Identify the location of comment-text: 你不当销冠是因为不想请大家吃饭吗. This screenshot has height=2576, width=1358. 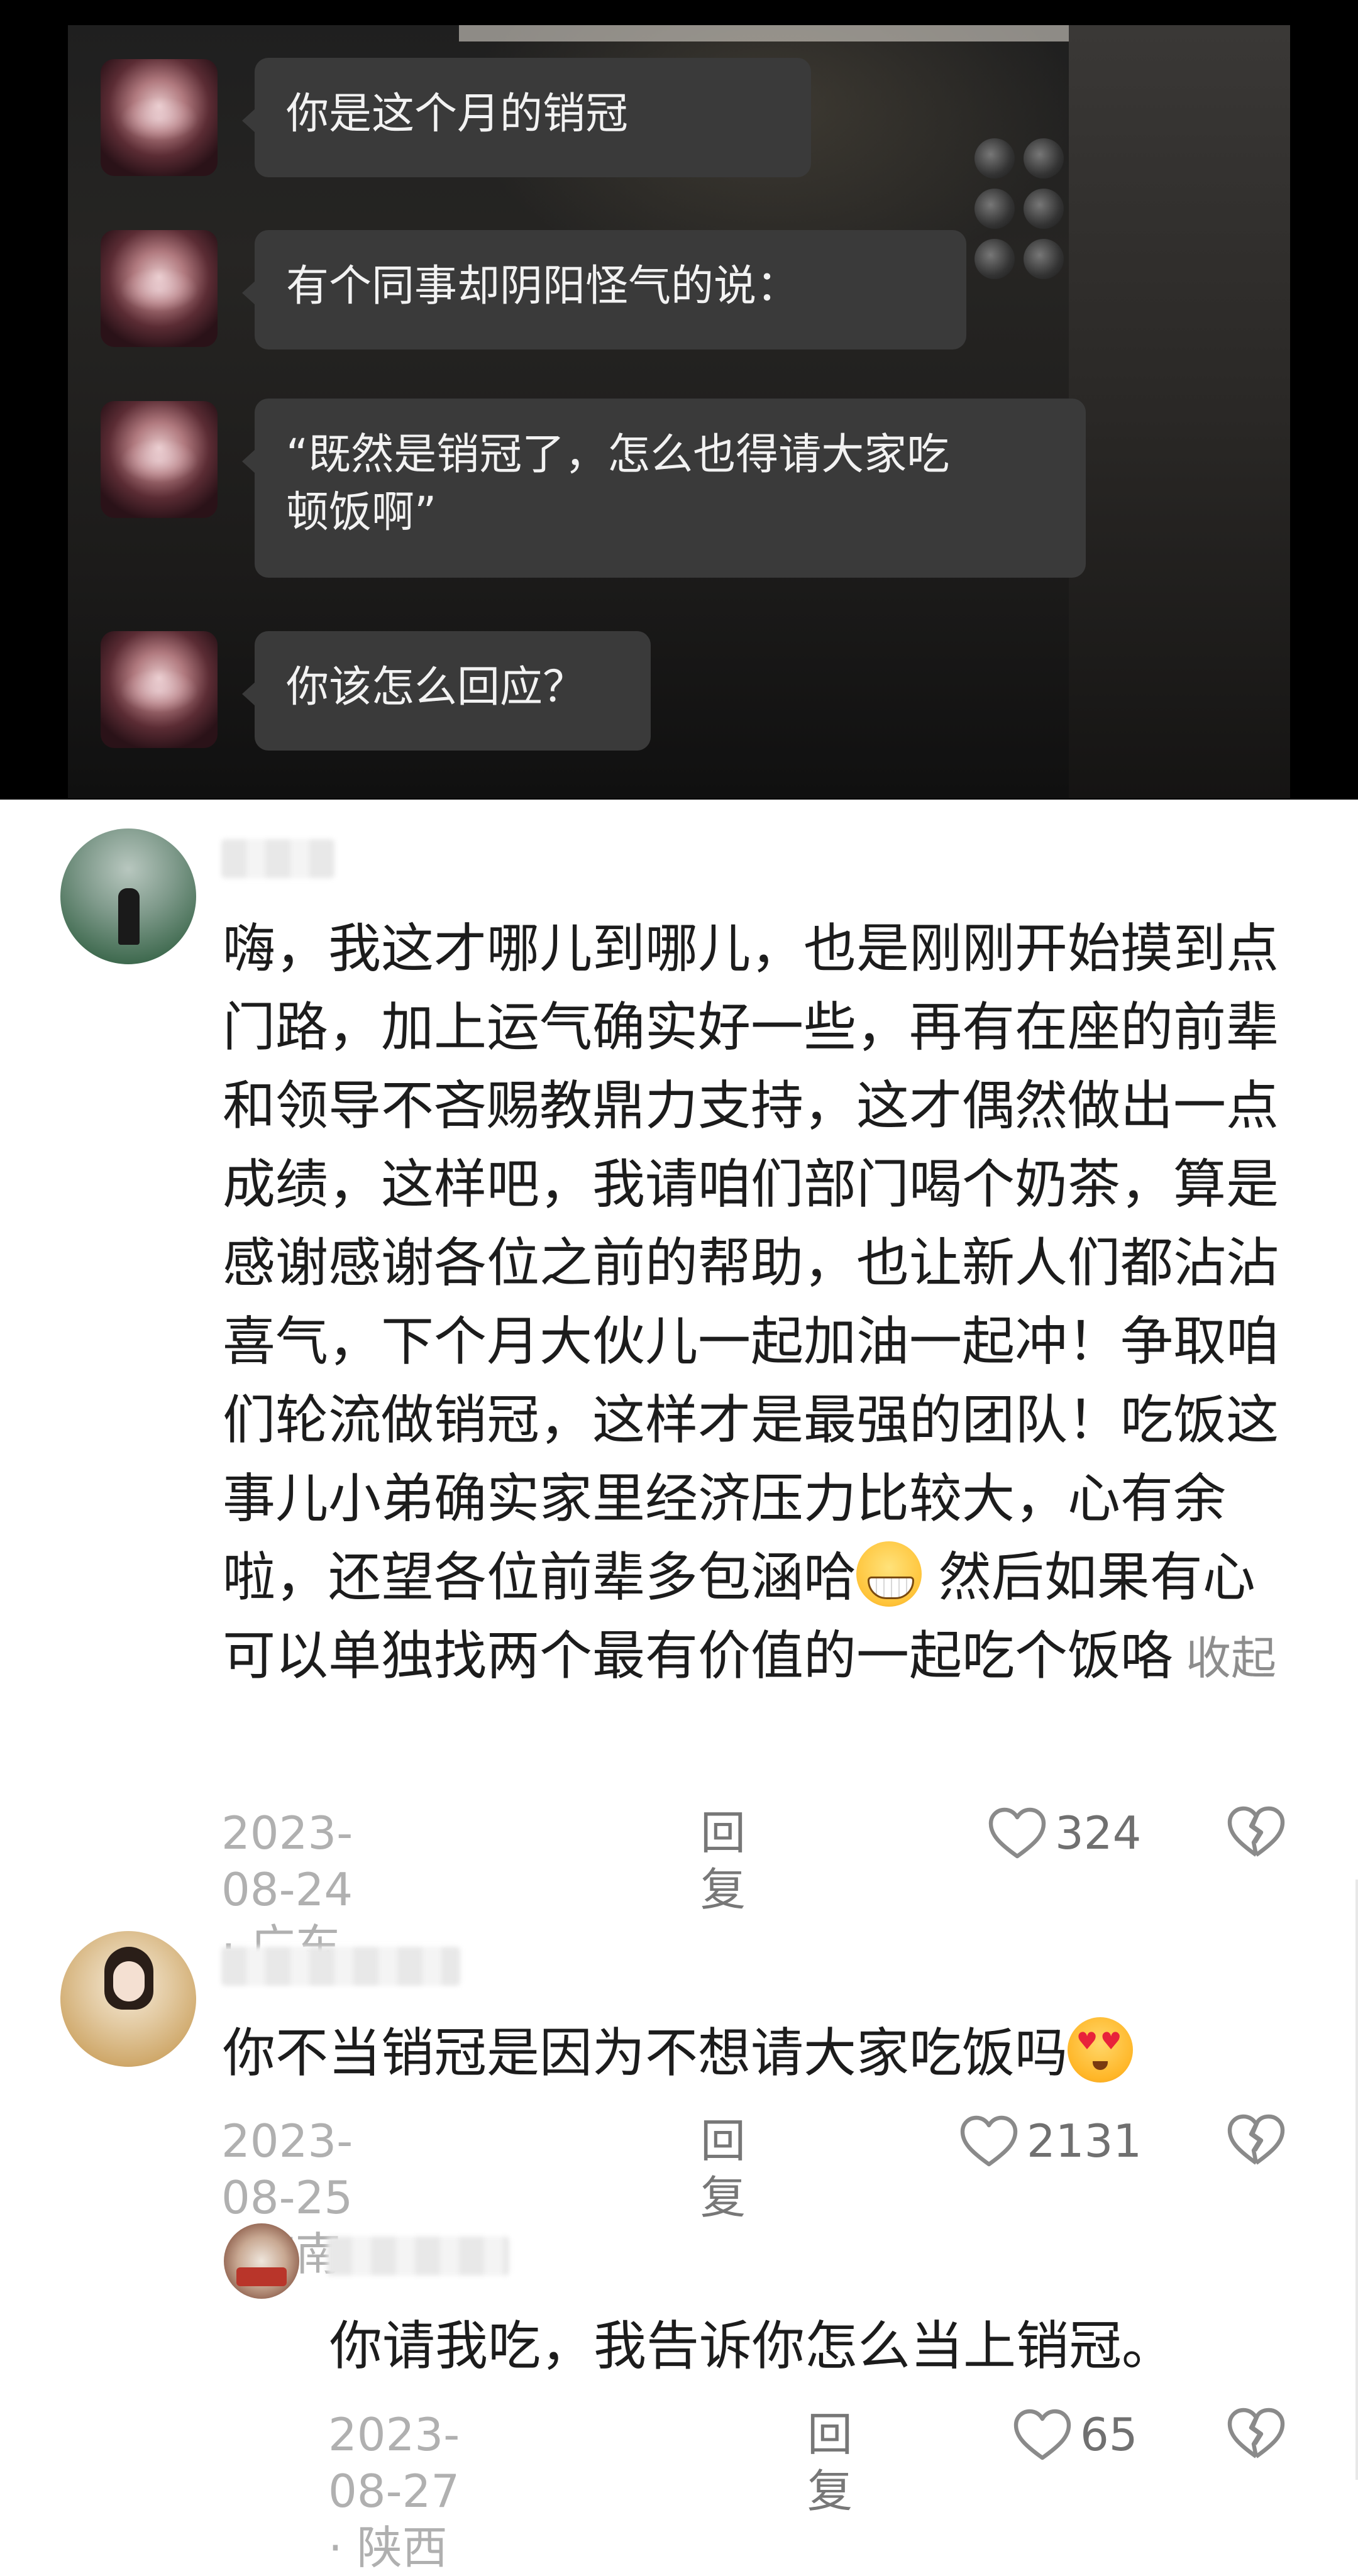
(757, 2053).